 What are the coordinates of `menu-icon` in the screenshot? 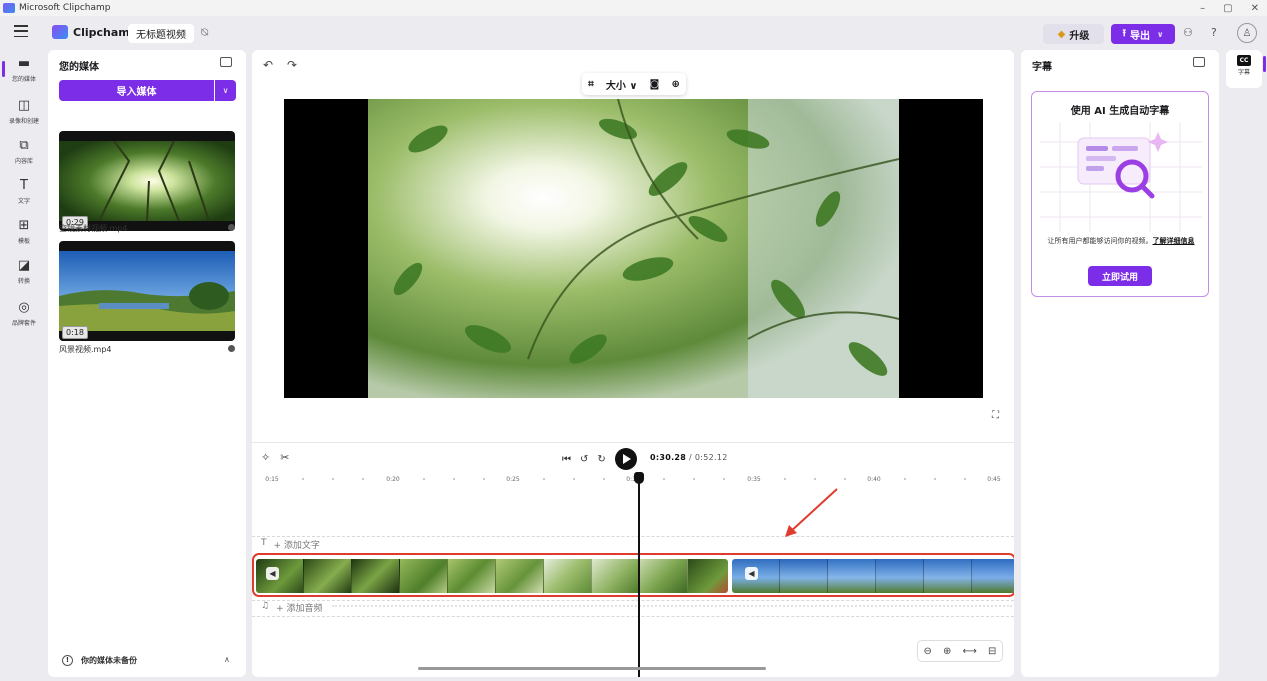 It's located at (21, 31).